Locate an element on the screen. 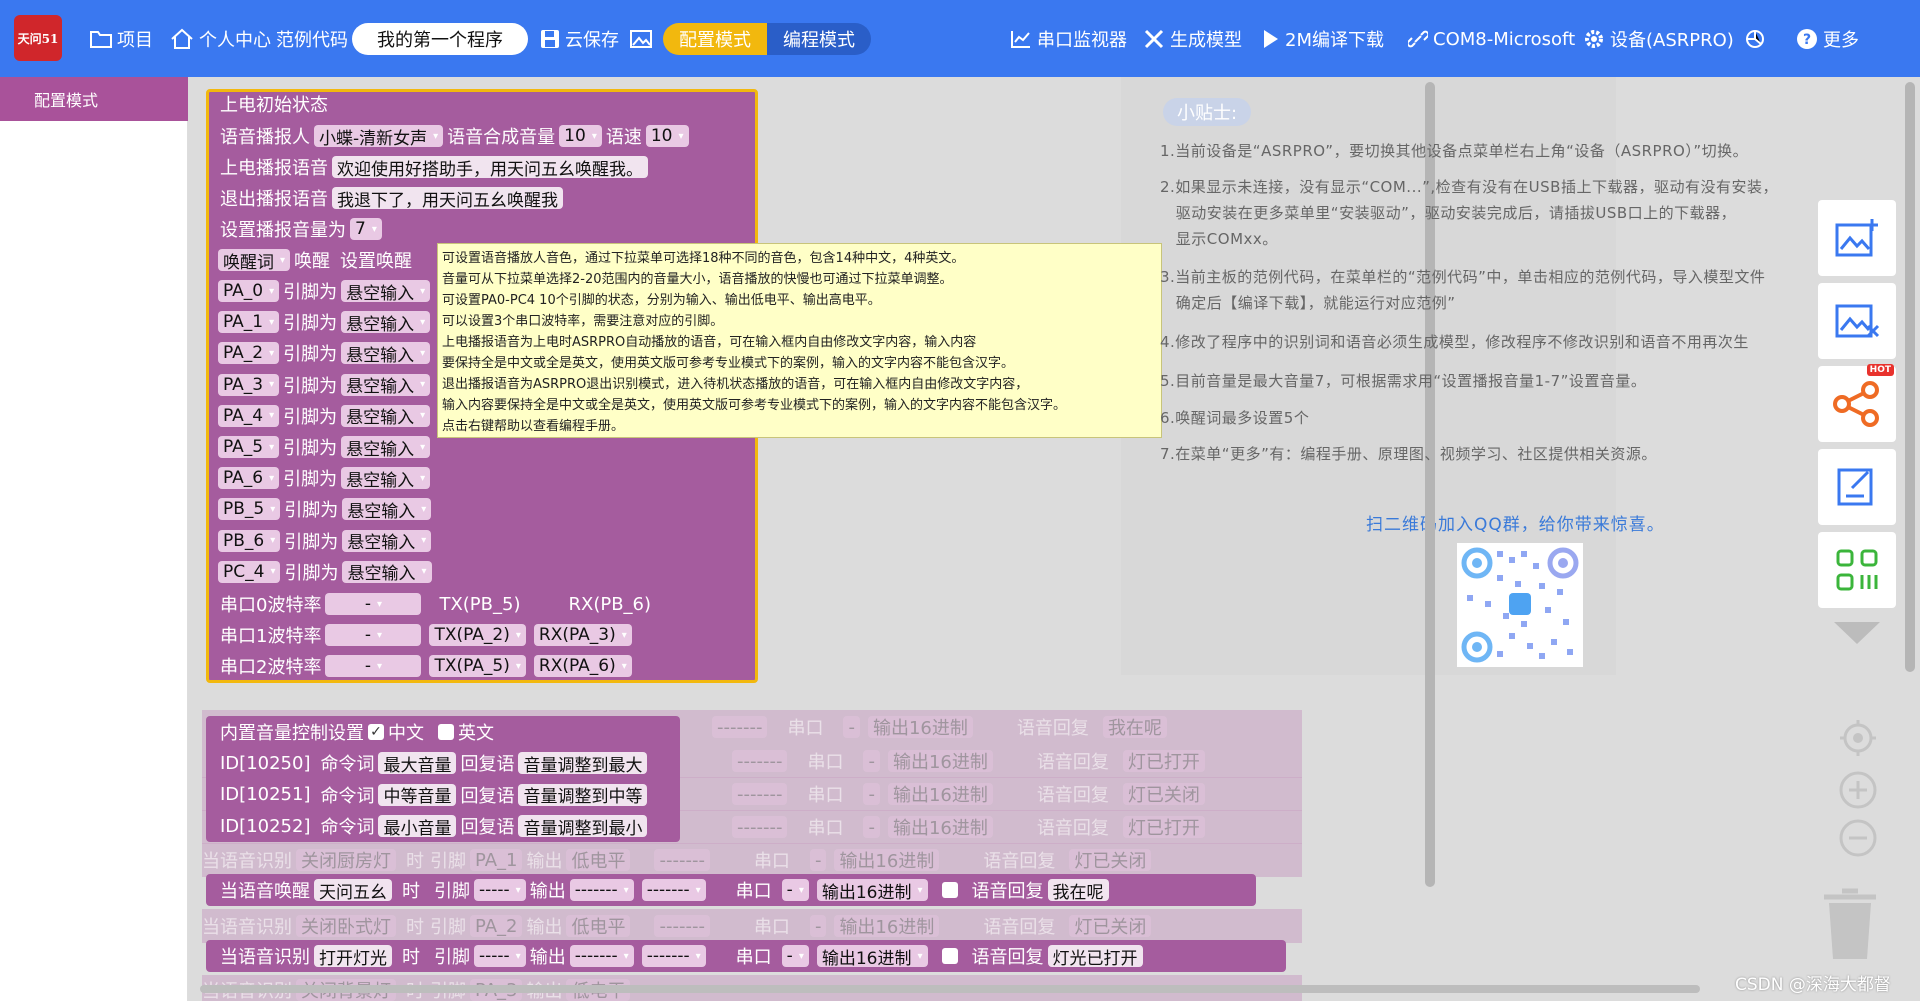 The height and width of the screenshot is (1001, 1920). wake-output-dropdown: ------- is located at coordinates (601, 890).